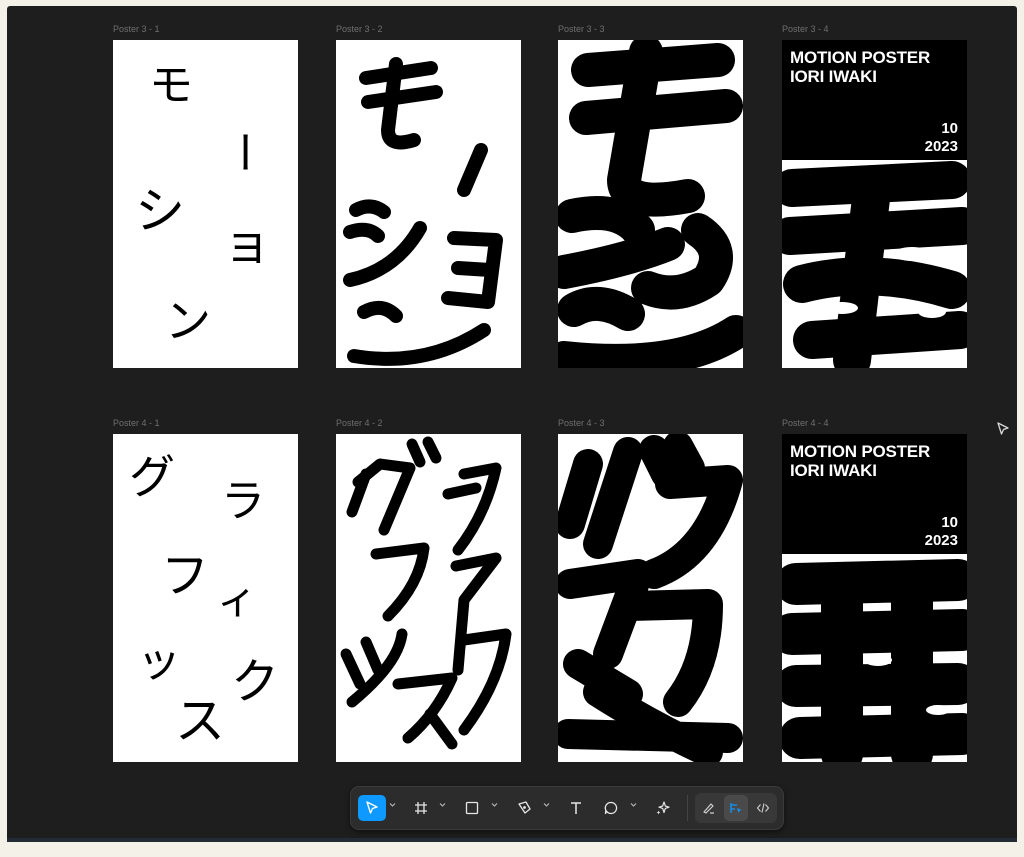 This screenshot has height=857, width=1024. What do you see at coordinates (185, 576) in the screenshot?
I see `kana-fu: フ` at bounding box center [185, 576].